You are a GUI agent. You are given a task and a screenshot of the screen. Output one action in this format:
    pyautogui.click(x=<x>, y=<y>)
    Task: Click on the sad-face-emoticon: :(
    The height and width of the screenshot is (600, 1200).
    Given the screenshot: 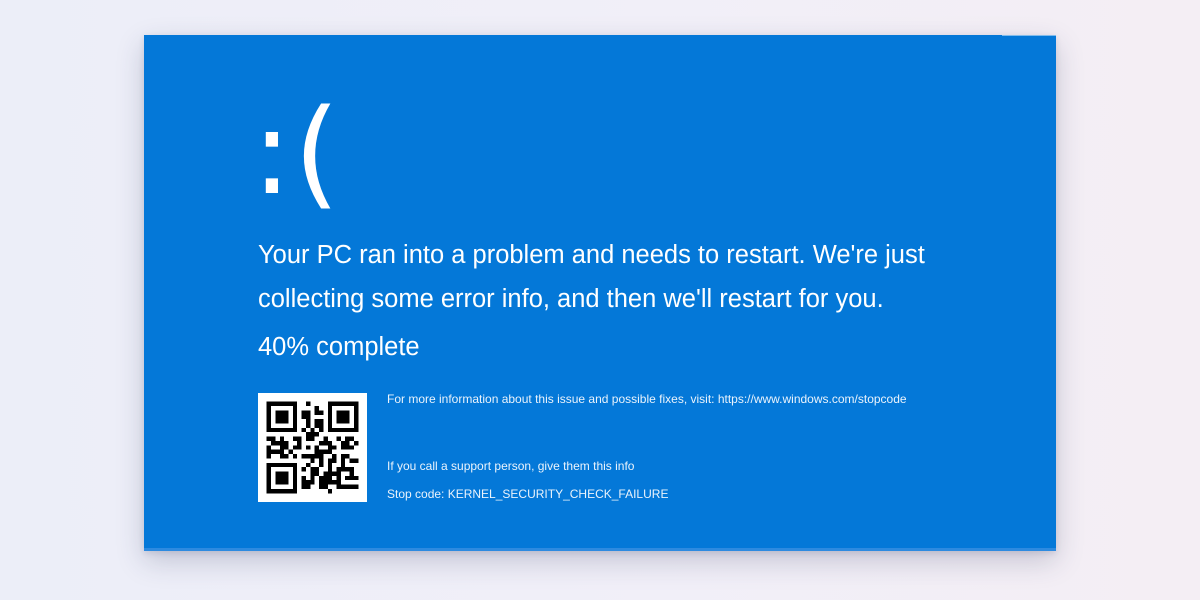 What is the action you would take?
    pyautogui.click(x=297, y=152)
    